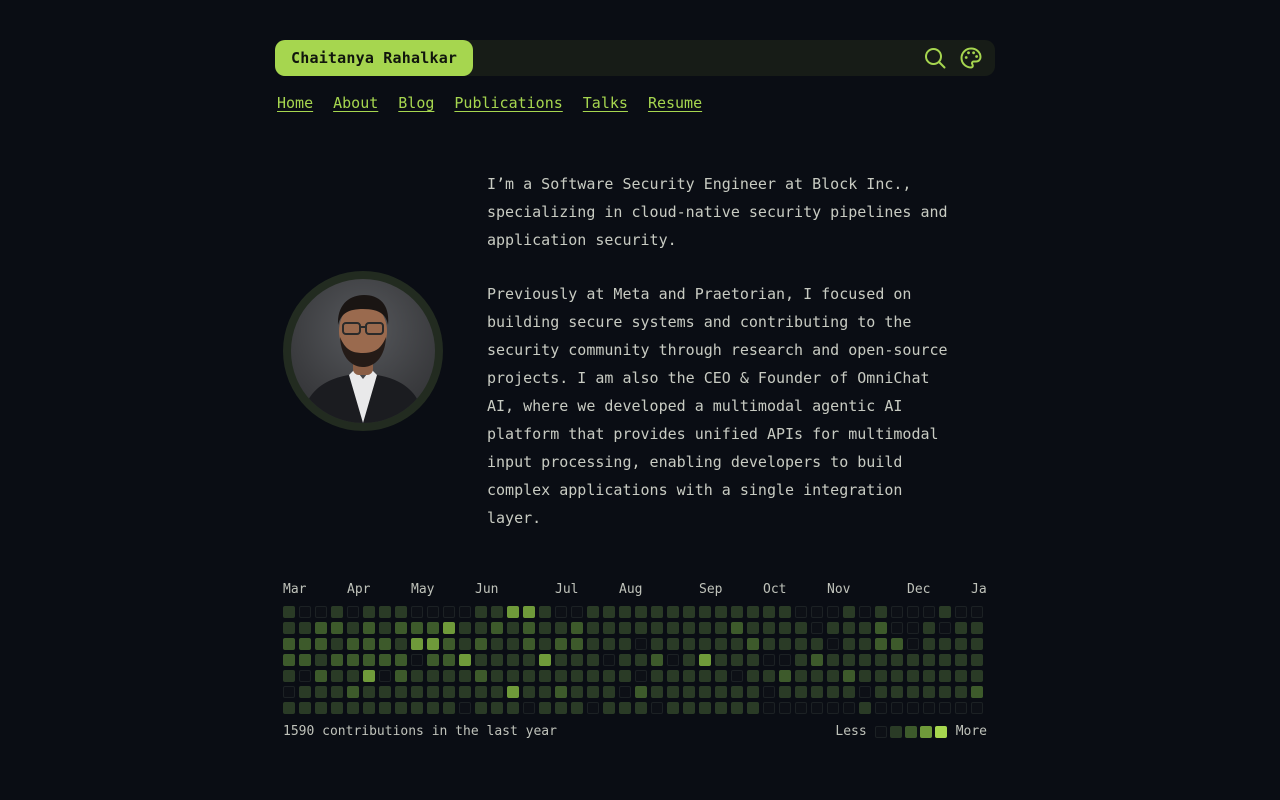 The image size is (1280, 800). Describe the element at coordinates (971, 58) in the screenshot. I see `palette-icon` at that location.